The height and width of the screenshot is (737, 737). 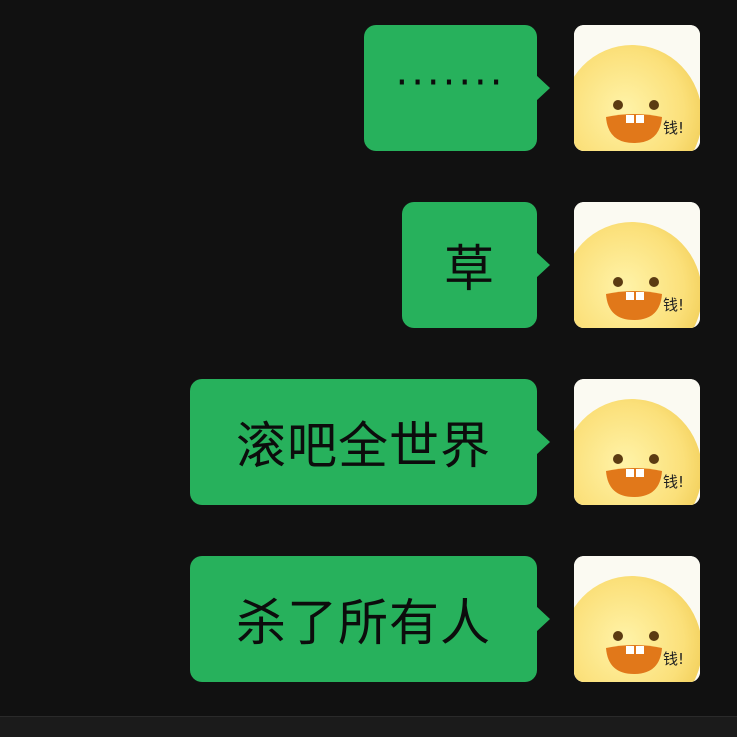 I want to click on message-row: 滚吧全世界 钱!, so click(x=445, y=442).